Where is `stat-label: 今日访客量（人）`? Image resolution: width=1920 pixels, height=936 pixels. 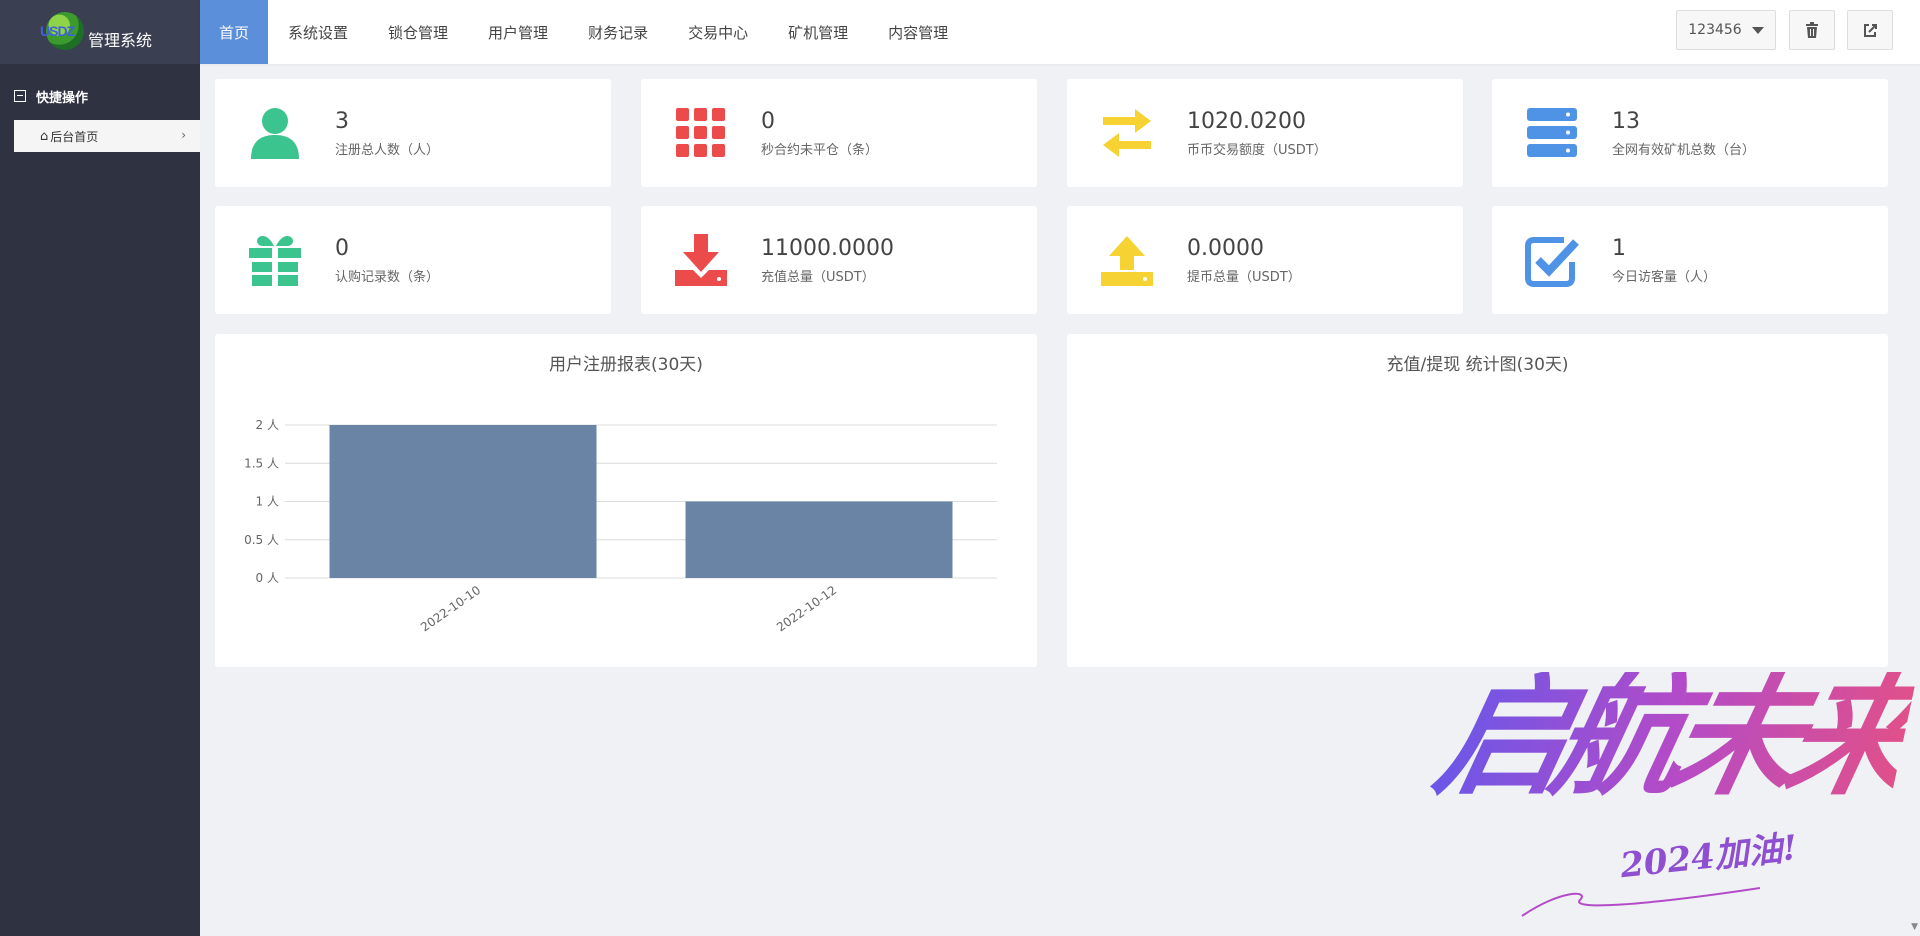
stat-label: 今日访客量（人） is located at coordinates (1664, 277).